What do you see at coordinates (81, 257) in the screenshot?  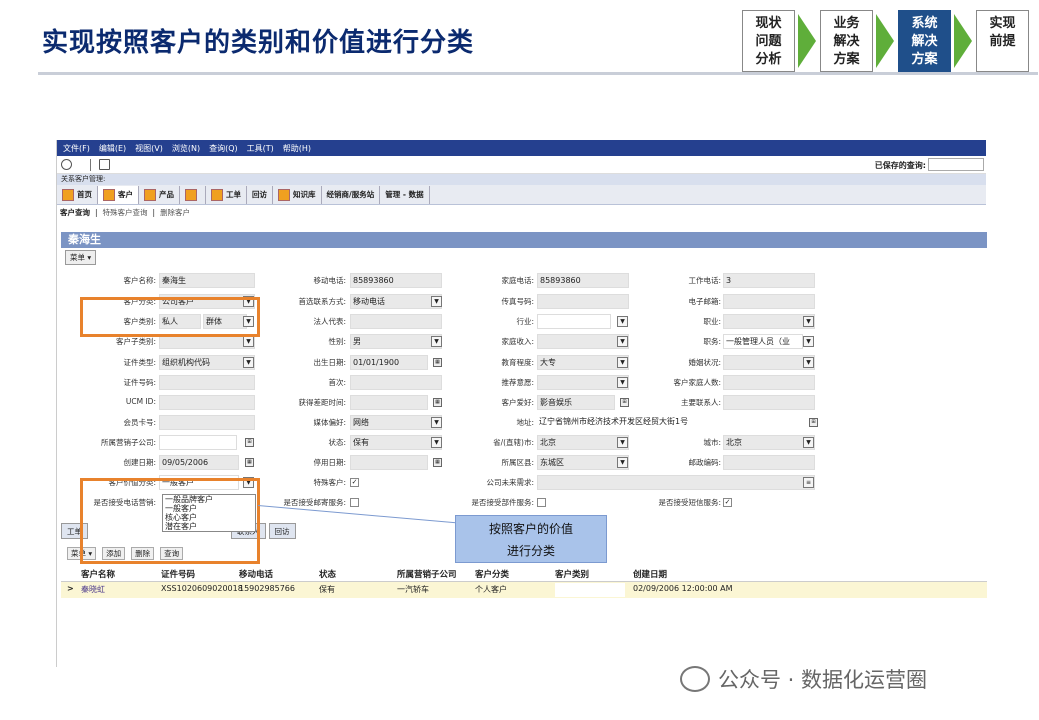 I see `record-menu-button: 菜单 ▾` at bounding box center [81, 257].